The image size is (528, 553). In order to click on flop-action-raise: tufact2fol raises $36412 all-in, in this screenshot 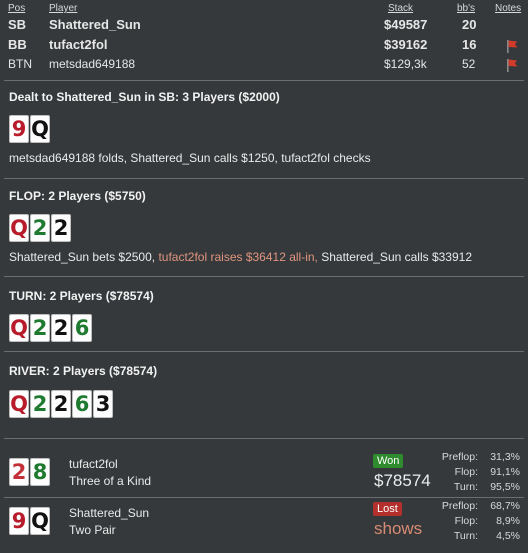, I will do `click(238, 257)`.